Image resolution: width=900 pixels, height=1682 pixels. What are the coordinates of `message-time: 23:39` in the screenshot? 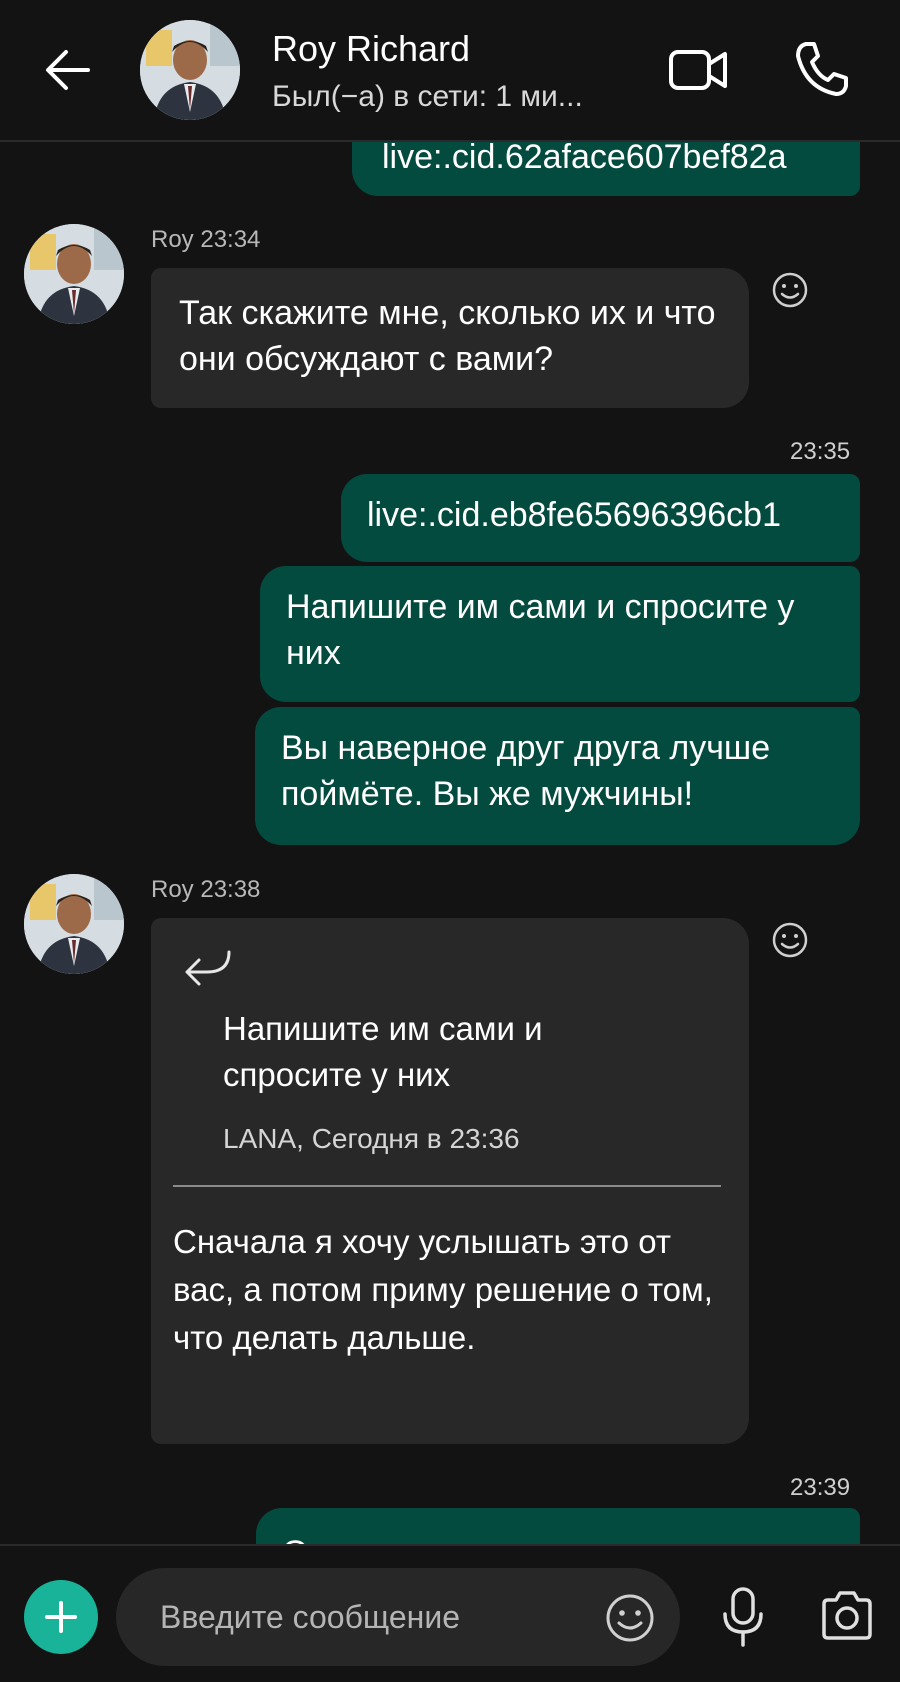 It's located at (820, 1487).